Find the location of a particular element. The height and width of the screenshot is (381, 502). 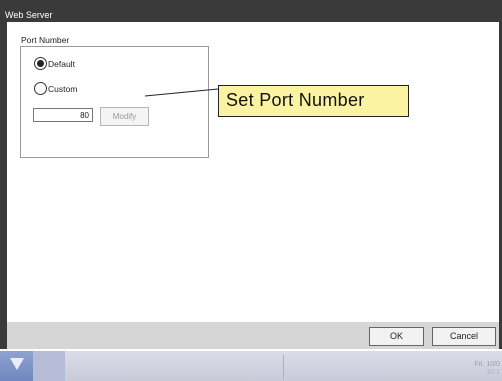

taskbar-clock: Fri. 10/0 10:1 is located at coordinates (487, 369).